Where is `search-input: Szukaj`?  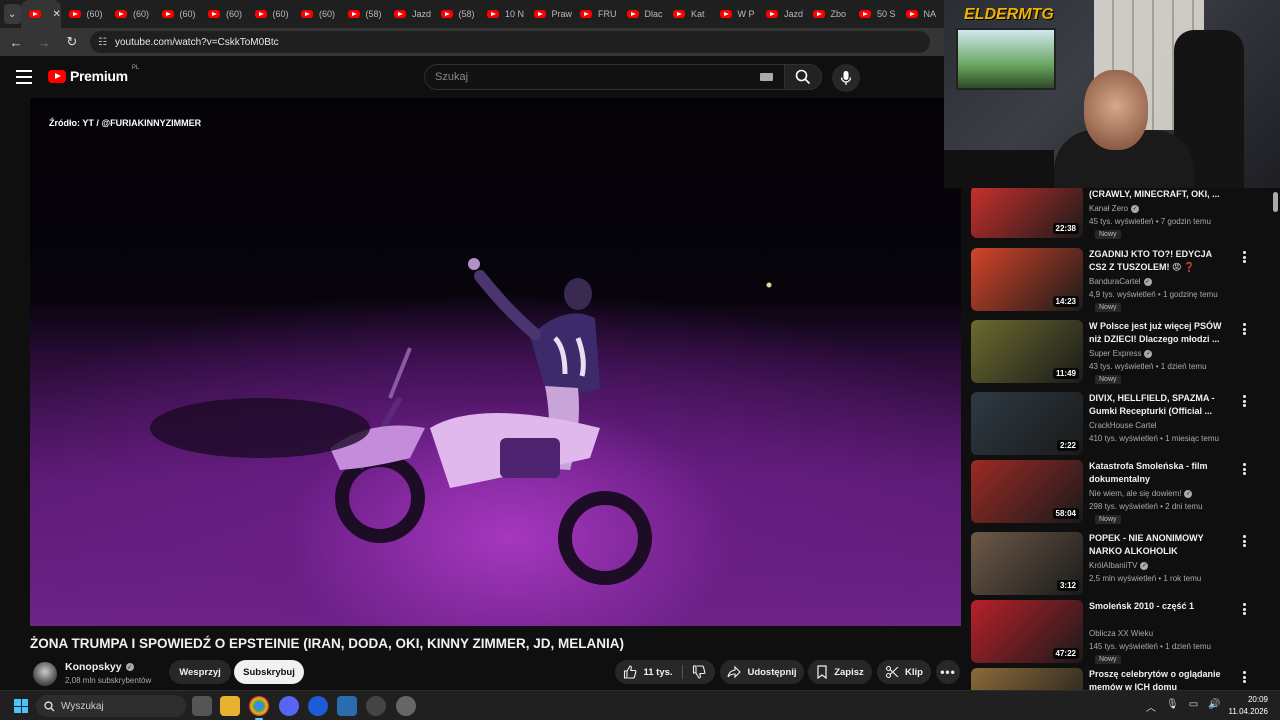 search-input: Szukaj is located at coordinates (604, 77).